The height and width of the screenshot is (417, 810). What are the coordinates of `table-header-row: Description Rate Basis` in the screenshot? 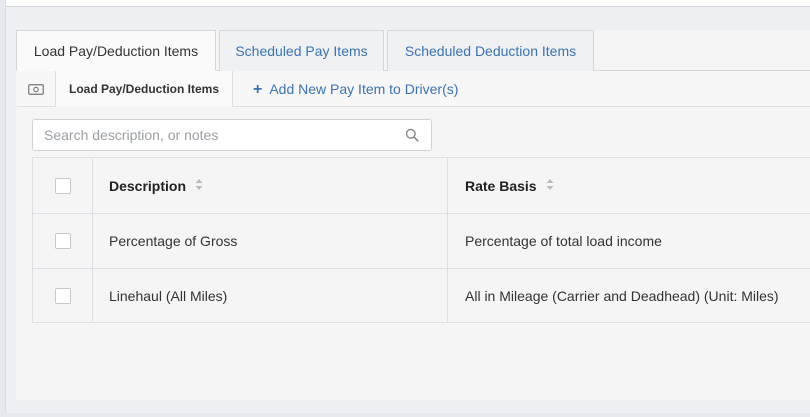 It's located at (421, 186).